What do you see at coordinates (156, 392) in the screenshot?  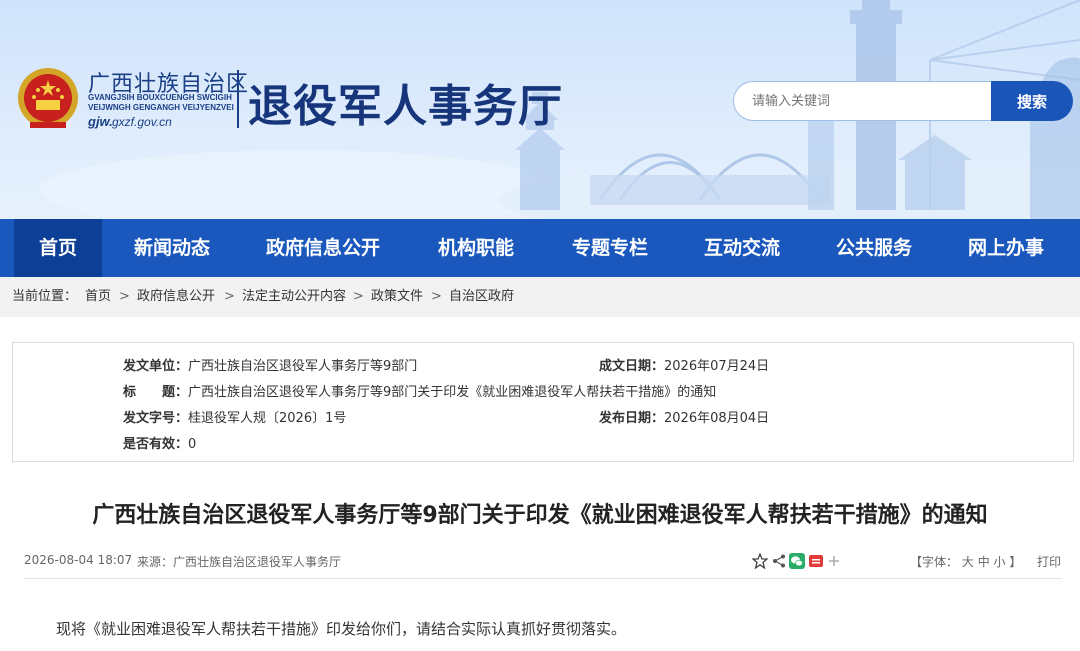 I see `meta-title-label: 标 题：` at bounding box center [156, 392].